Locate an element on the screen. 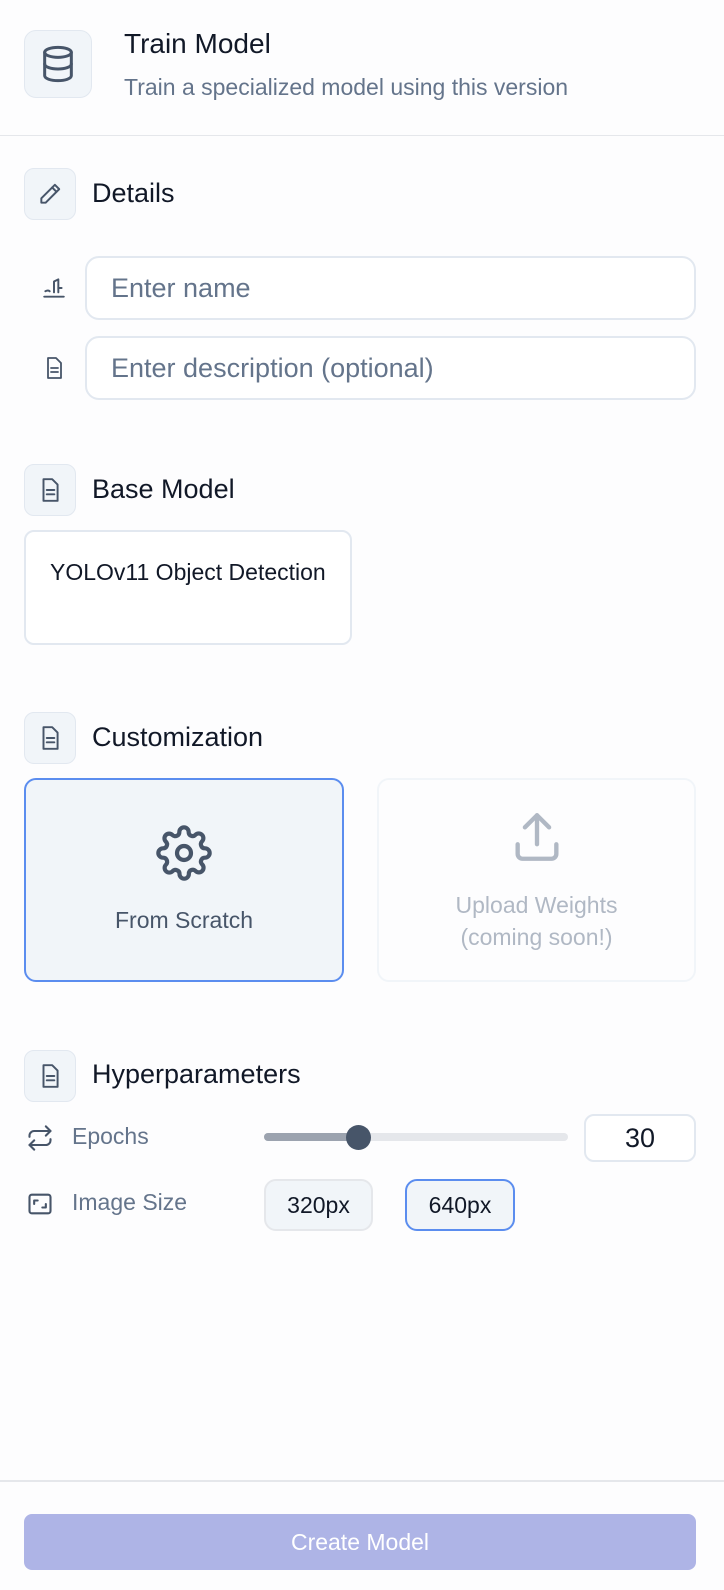 Image resolution: width=724 pixels, height=1590 pixels. image-size-640-chip: 640px is located at coordinates (460, 1205).